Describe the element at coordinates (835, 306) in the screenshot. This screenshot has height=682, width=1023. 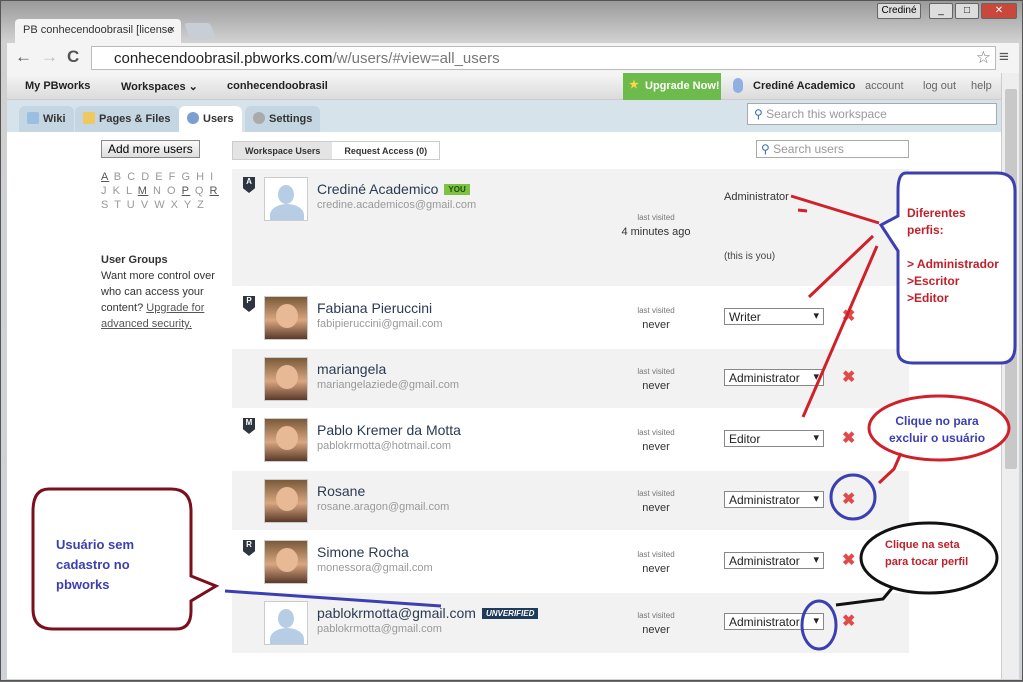
I see `profile-pointer-lines` at that location.